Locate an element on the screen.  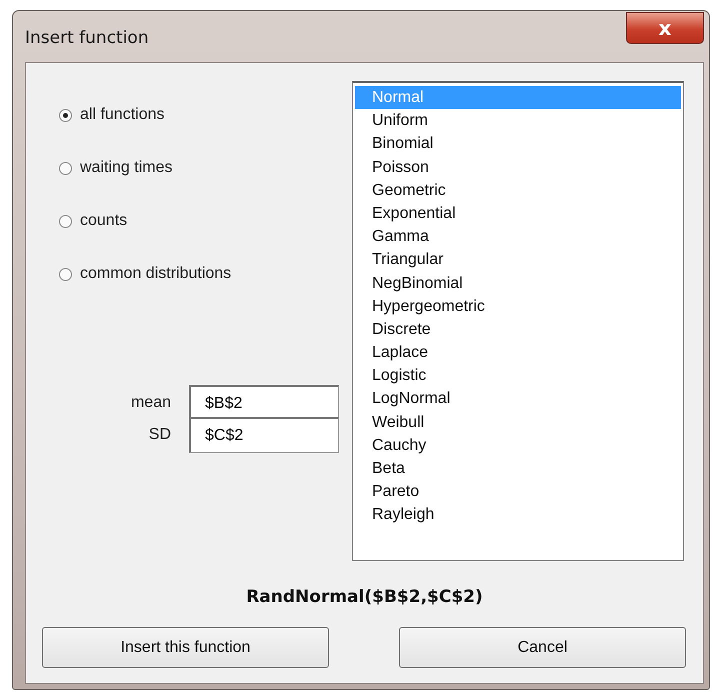
list-item: Poisson is located at coordinates (518, 167).